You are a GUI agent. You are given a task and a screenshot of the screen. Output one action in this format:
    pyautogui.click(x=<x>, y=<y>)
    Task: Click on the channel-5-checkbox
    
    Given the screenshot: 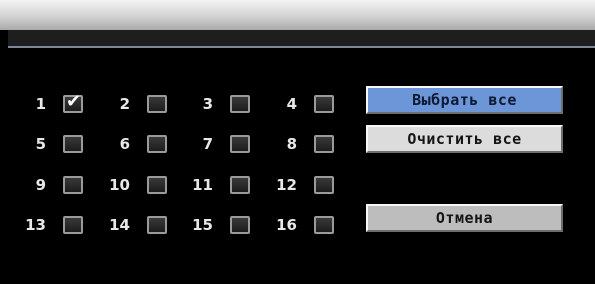 What is the action you would take?
    pyautogui.click(x=73, y=144)
    